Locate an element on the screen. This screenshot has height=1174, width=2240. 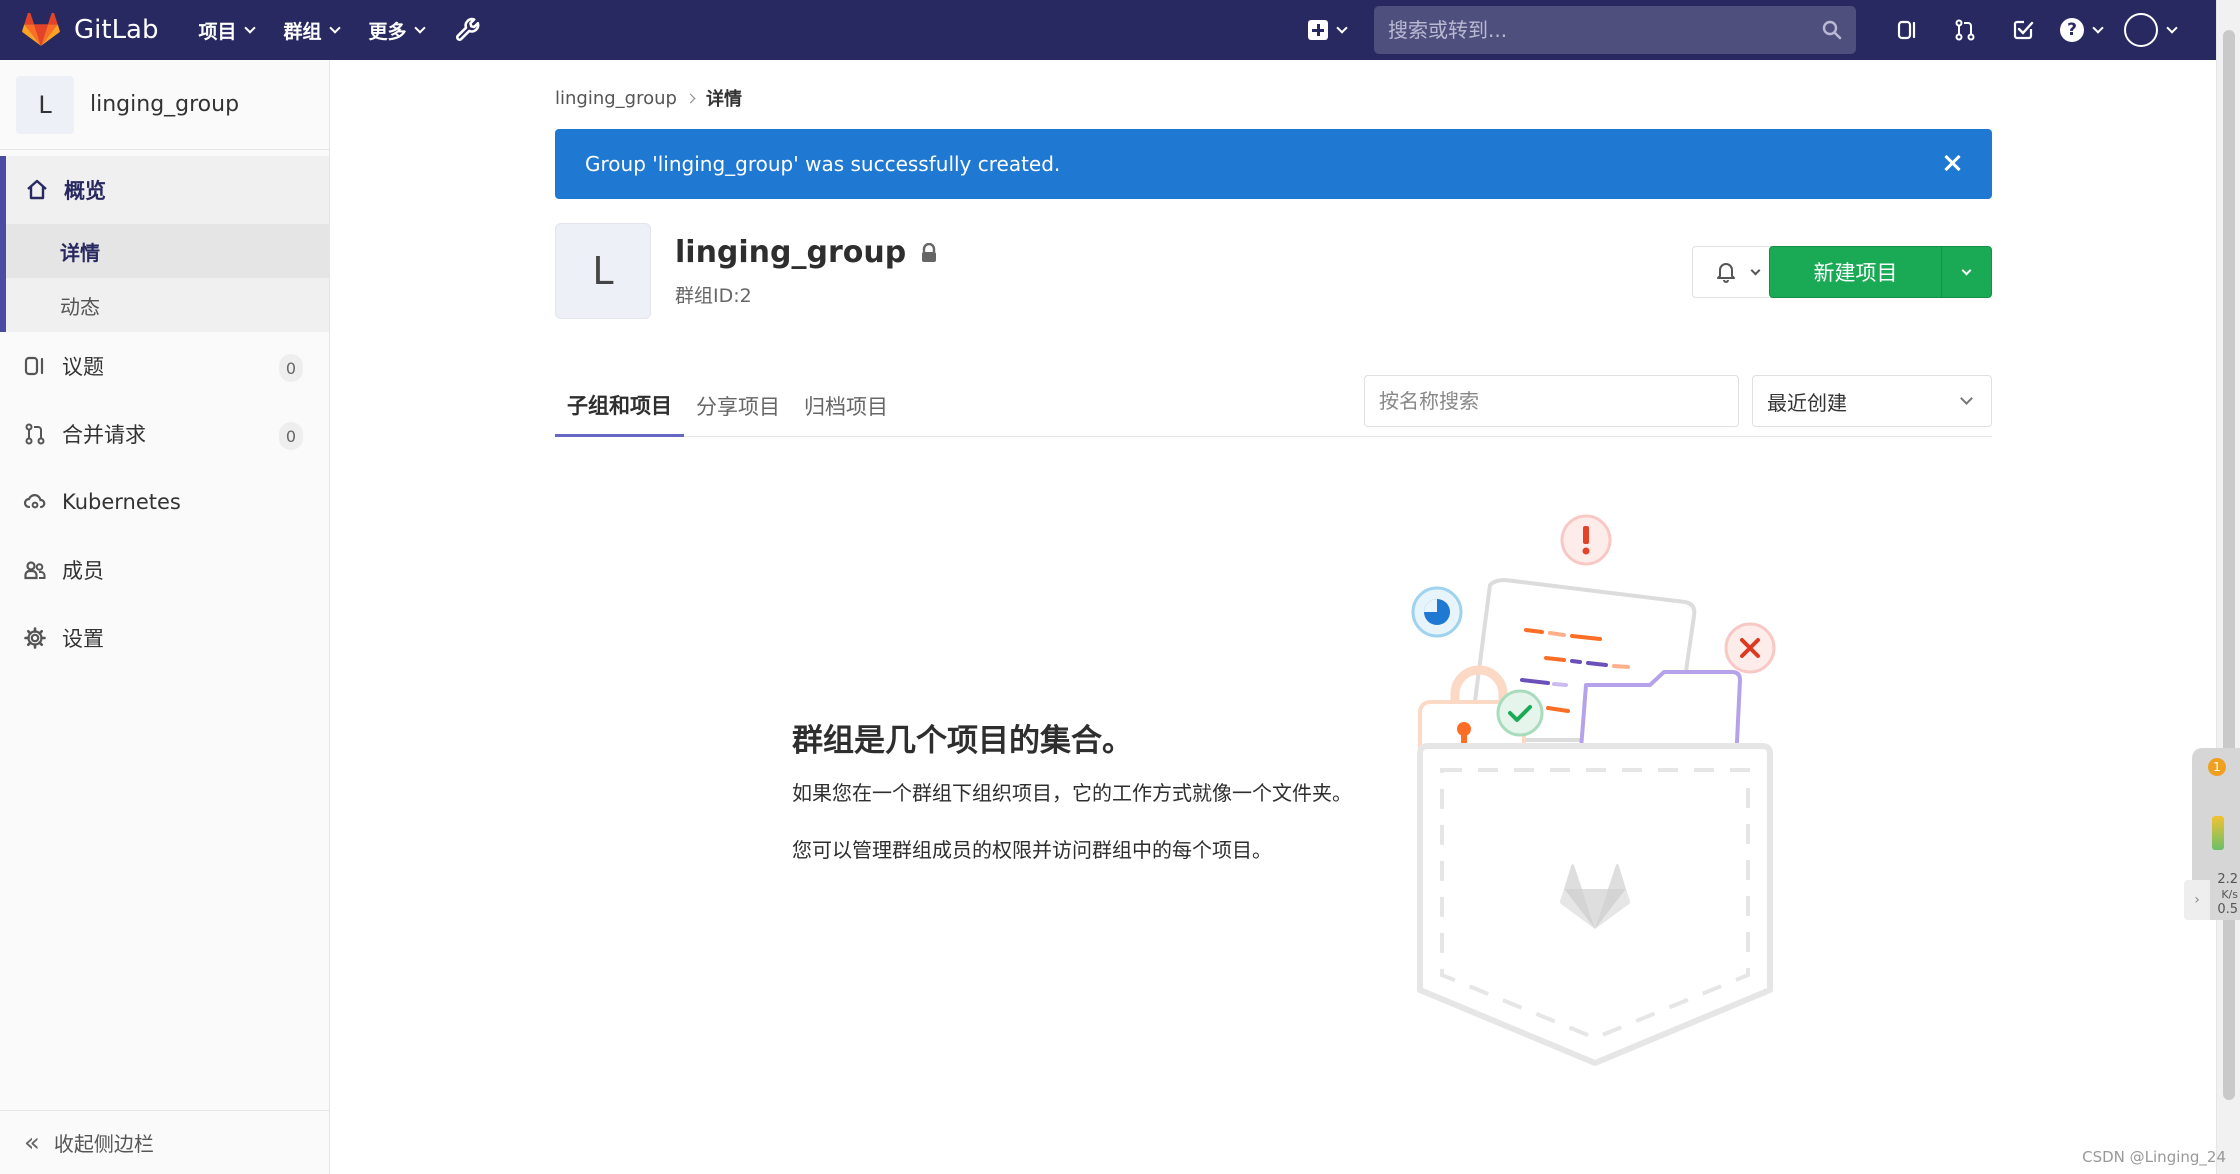
sidebar-item-overview: 概览 is located at coordinates (167, 190).